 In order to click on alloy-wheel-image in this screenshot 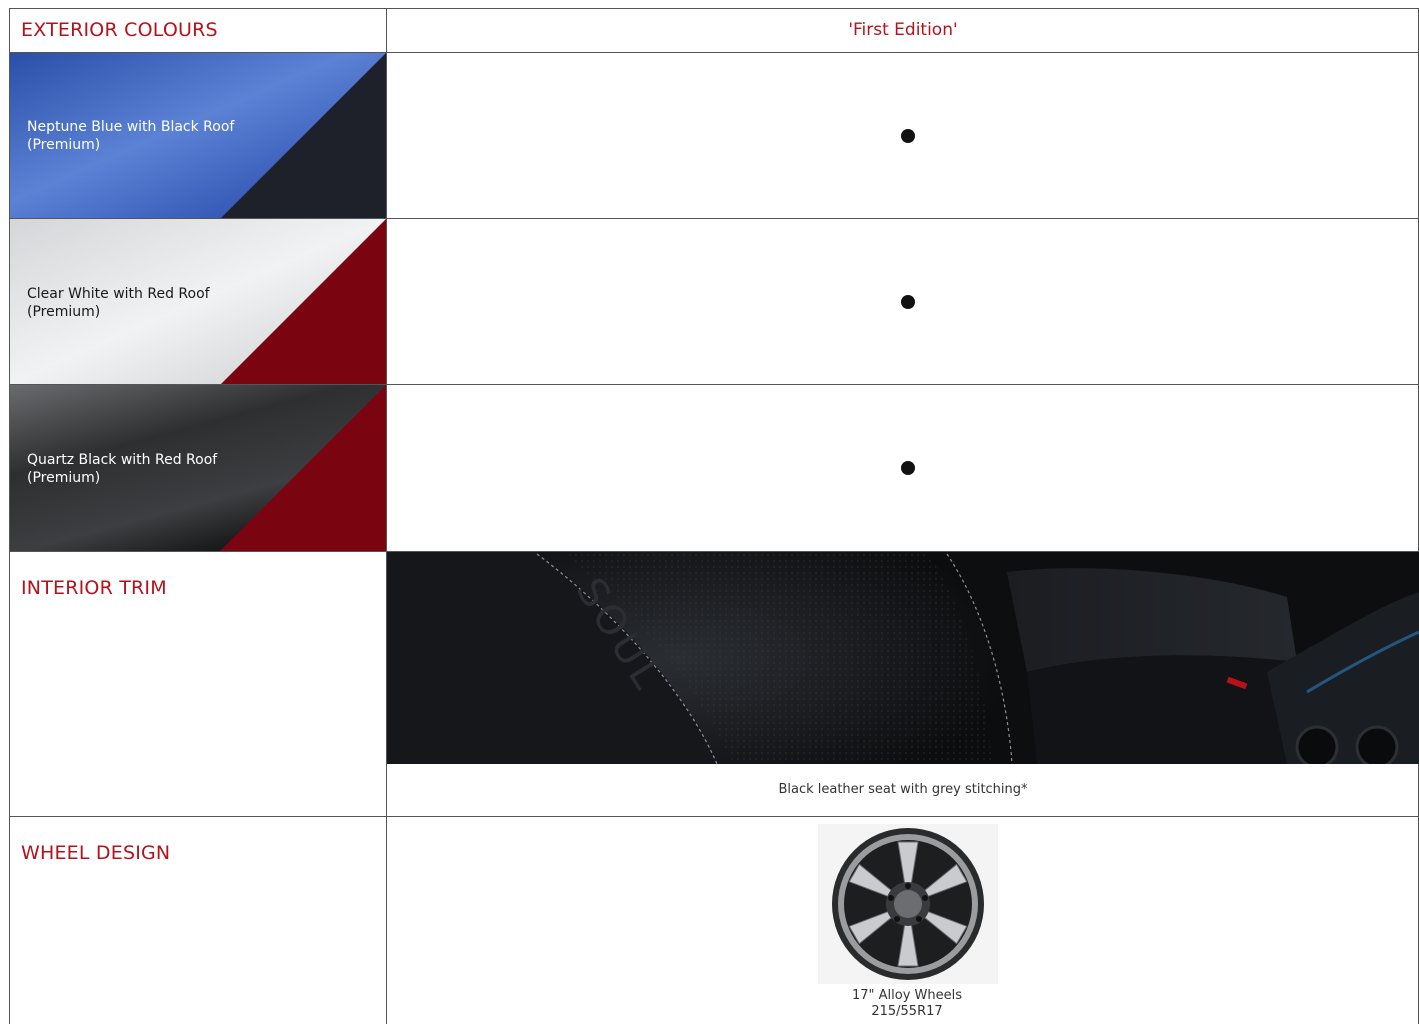, I will do `click(908, 904)`.